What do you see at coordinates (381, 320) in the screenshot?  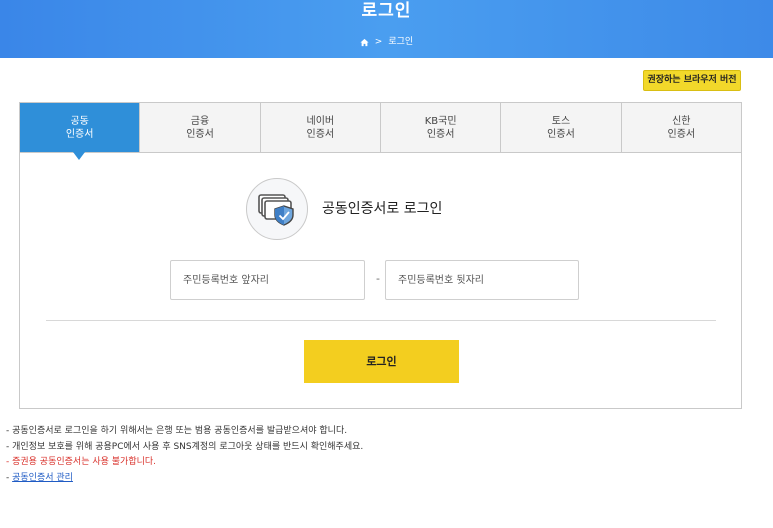 I see `divider` at bounding box center [381, 320].